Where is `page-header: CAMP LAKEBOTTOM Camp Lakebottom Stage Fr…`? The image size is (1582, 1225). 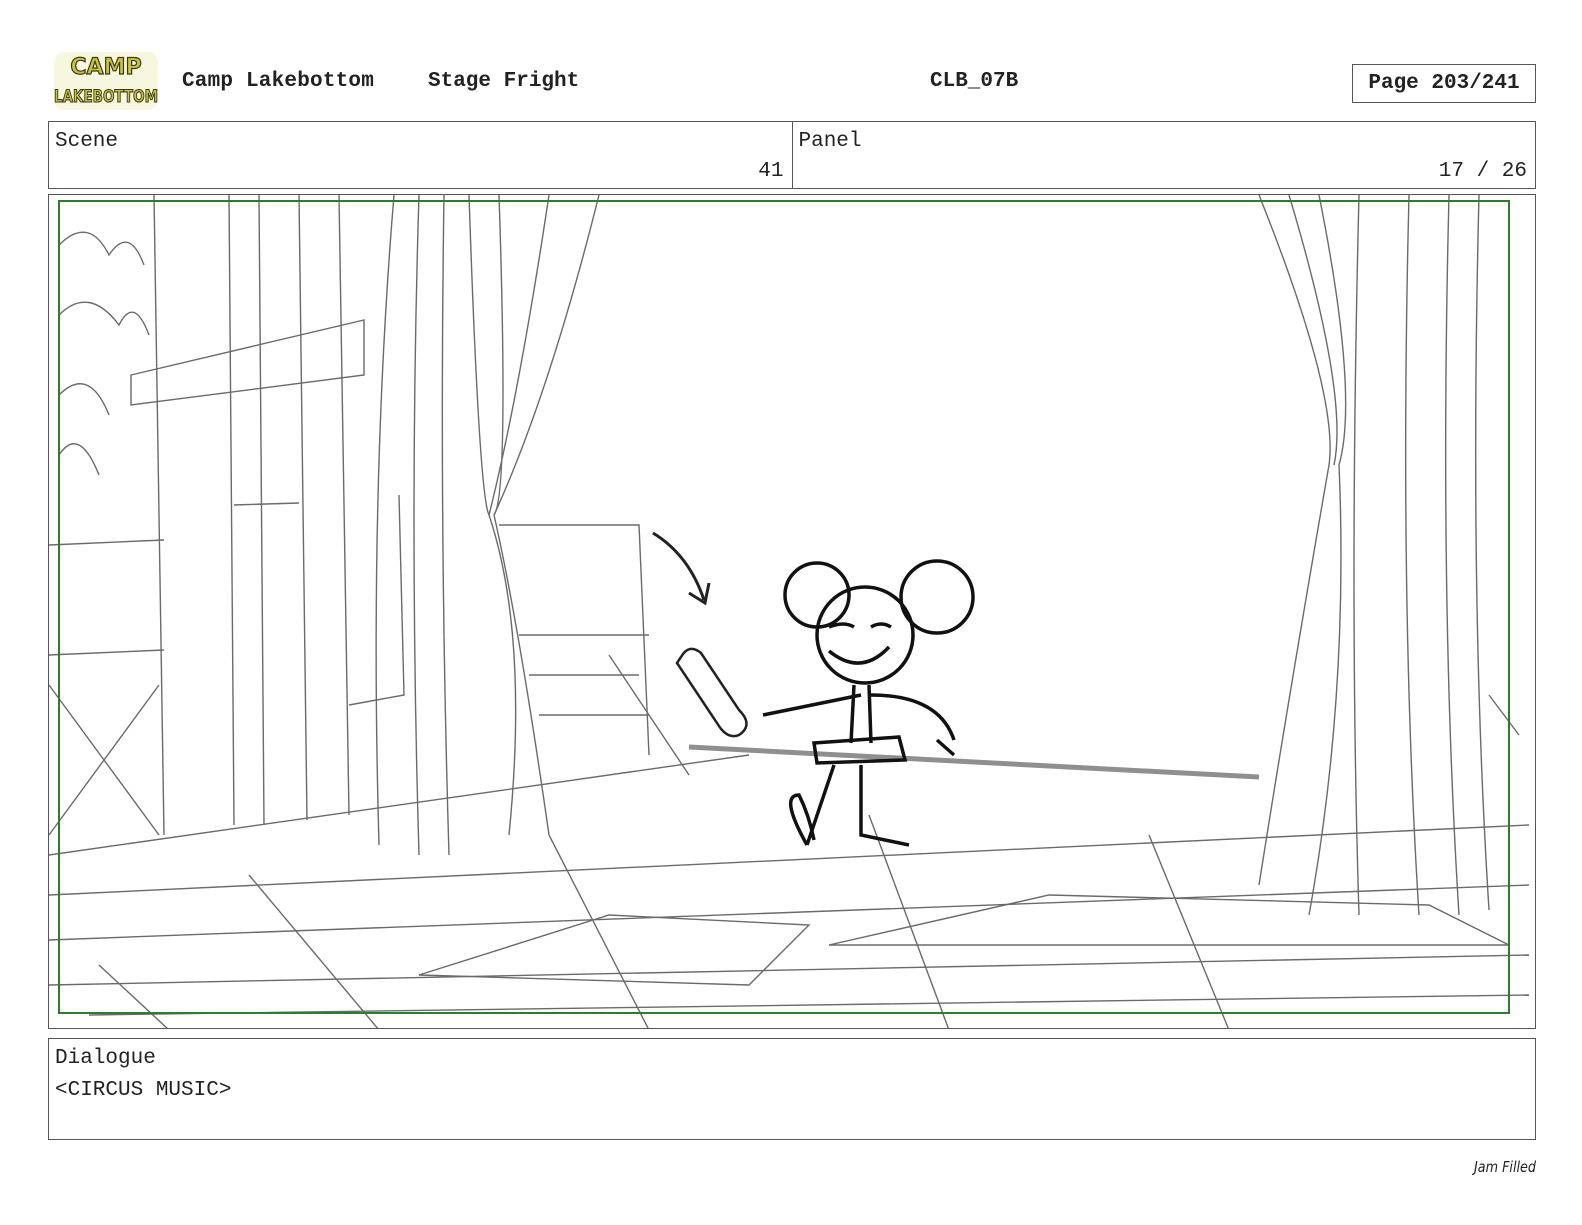 page-header: CAMP LAKEBOTTOM Camp Lakebottom Stage Fr… is located at coordinates (791, 60).